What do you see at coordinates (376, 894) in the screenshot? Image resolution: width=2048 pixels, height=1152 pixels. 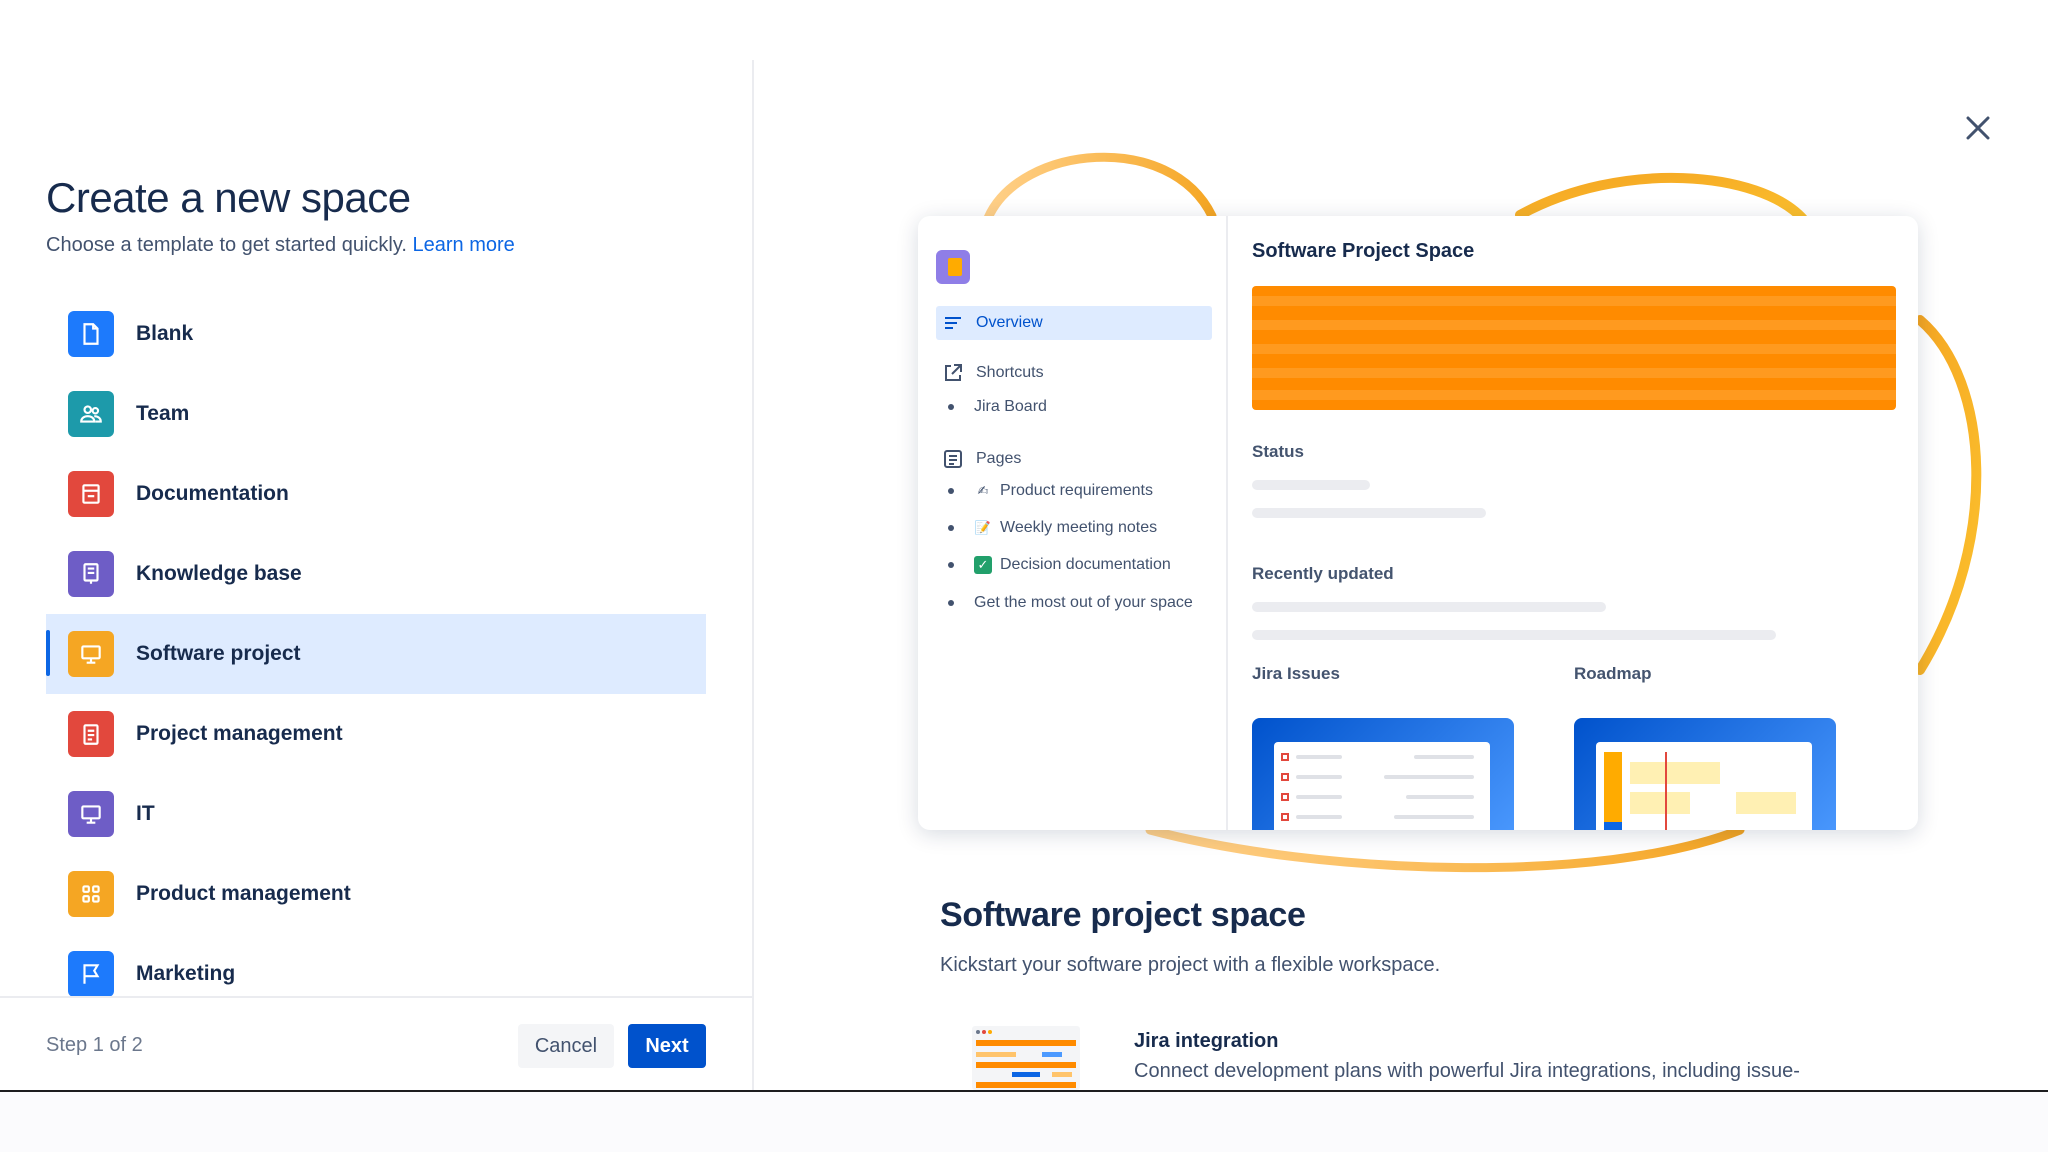 I see `template-product-management: Product management` at bounding box center [376, 894].